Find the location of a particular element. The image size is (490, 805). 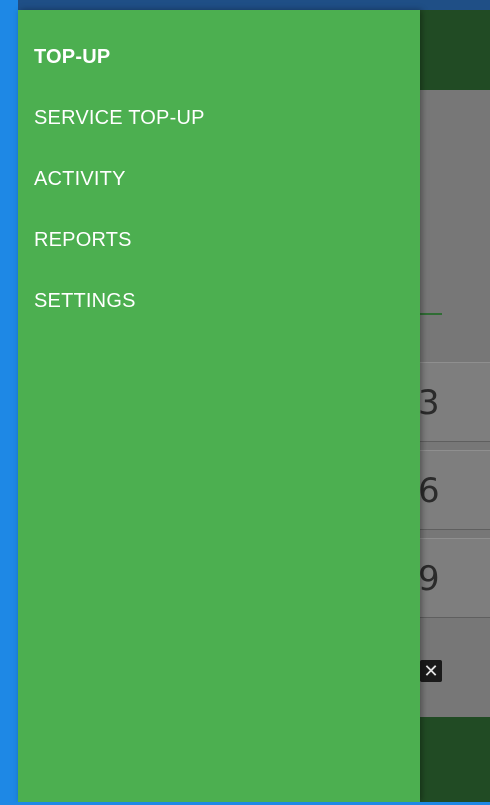

drawer-item-top-up: TOP-UP is located at coordinates (119, 73).